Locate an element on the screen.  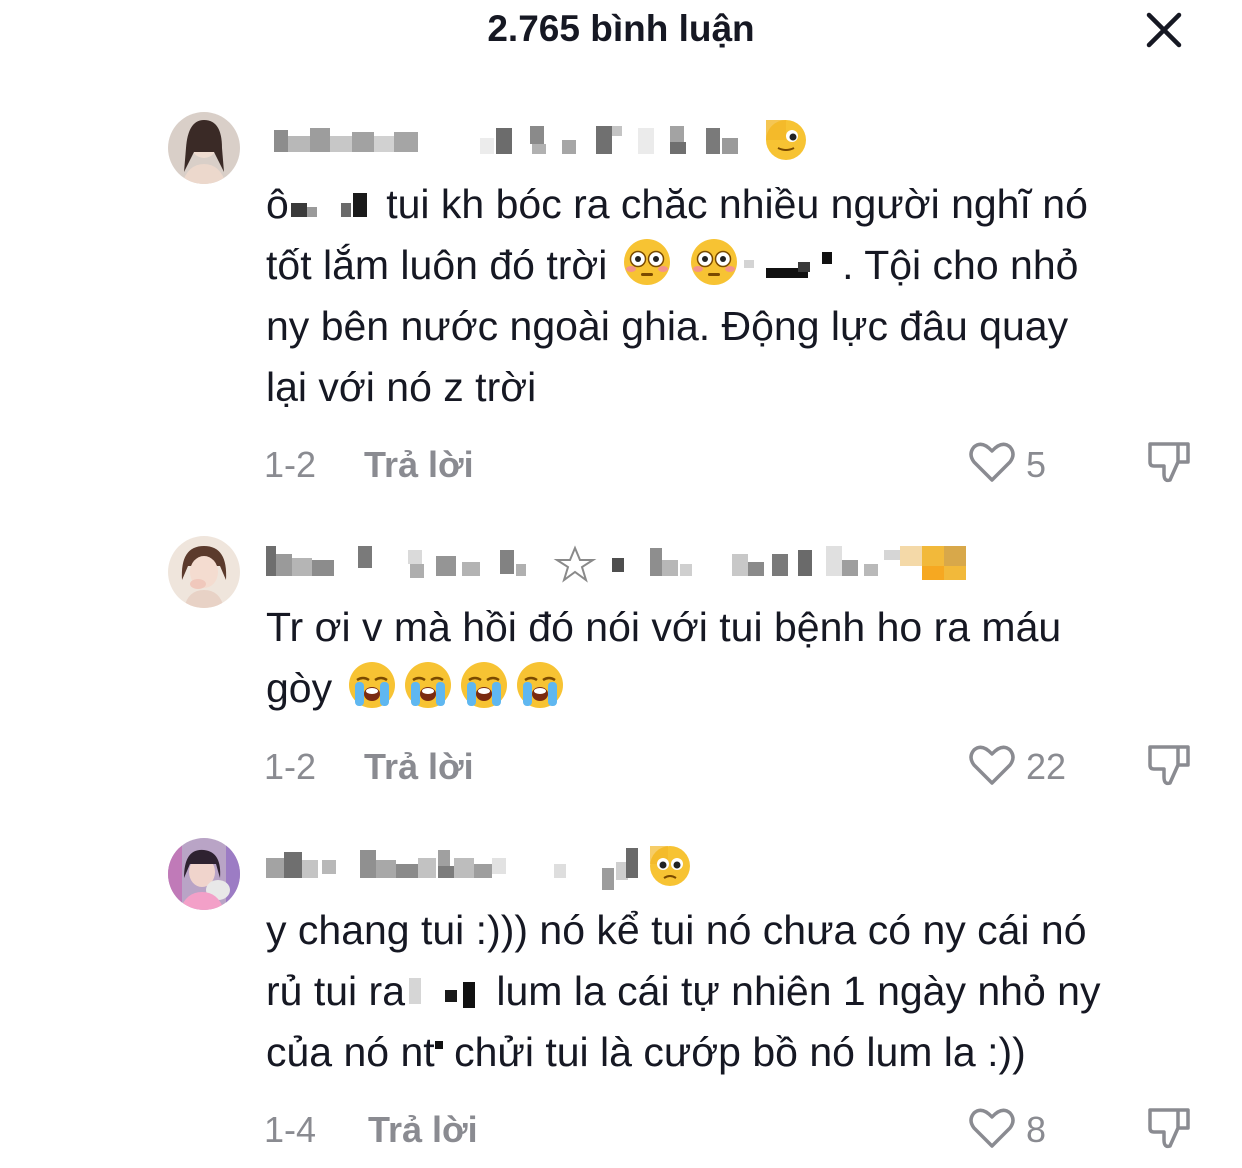
comments-header: 2.765 bình luận is located at coordinates (621, 31).